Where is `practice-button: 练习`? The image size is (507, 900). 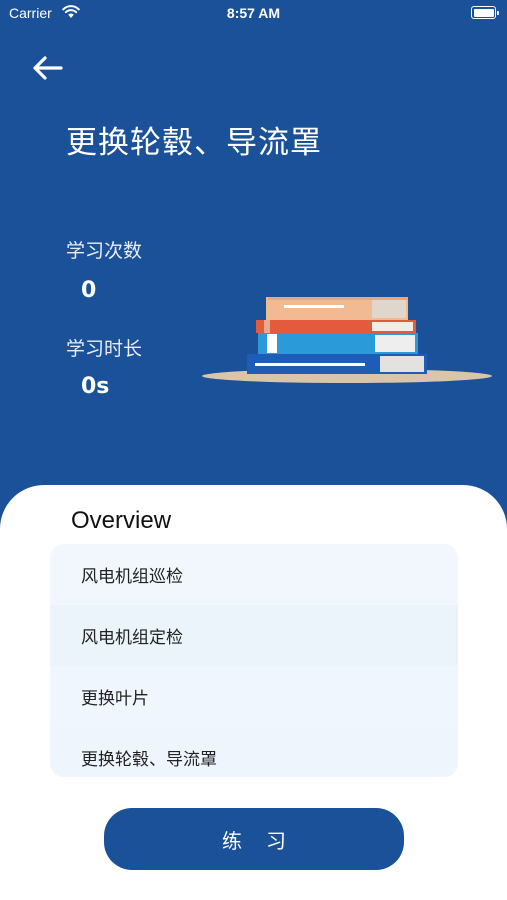 practice-button: 练习 is located at coordinates (254, 839).